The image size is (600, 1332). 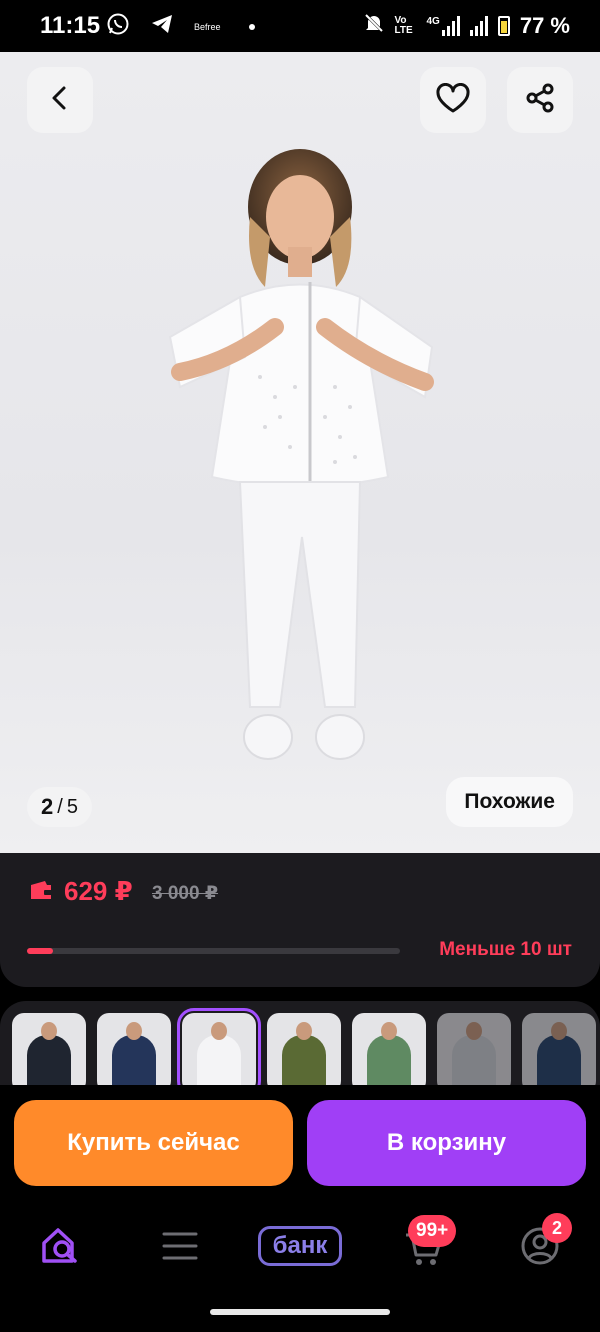 I want to click on nav-home, so click(x=61, y=1247).